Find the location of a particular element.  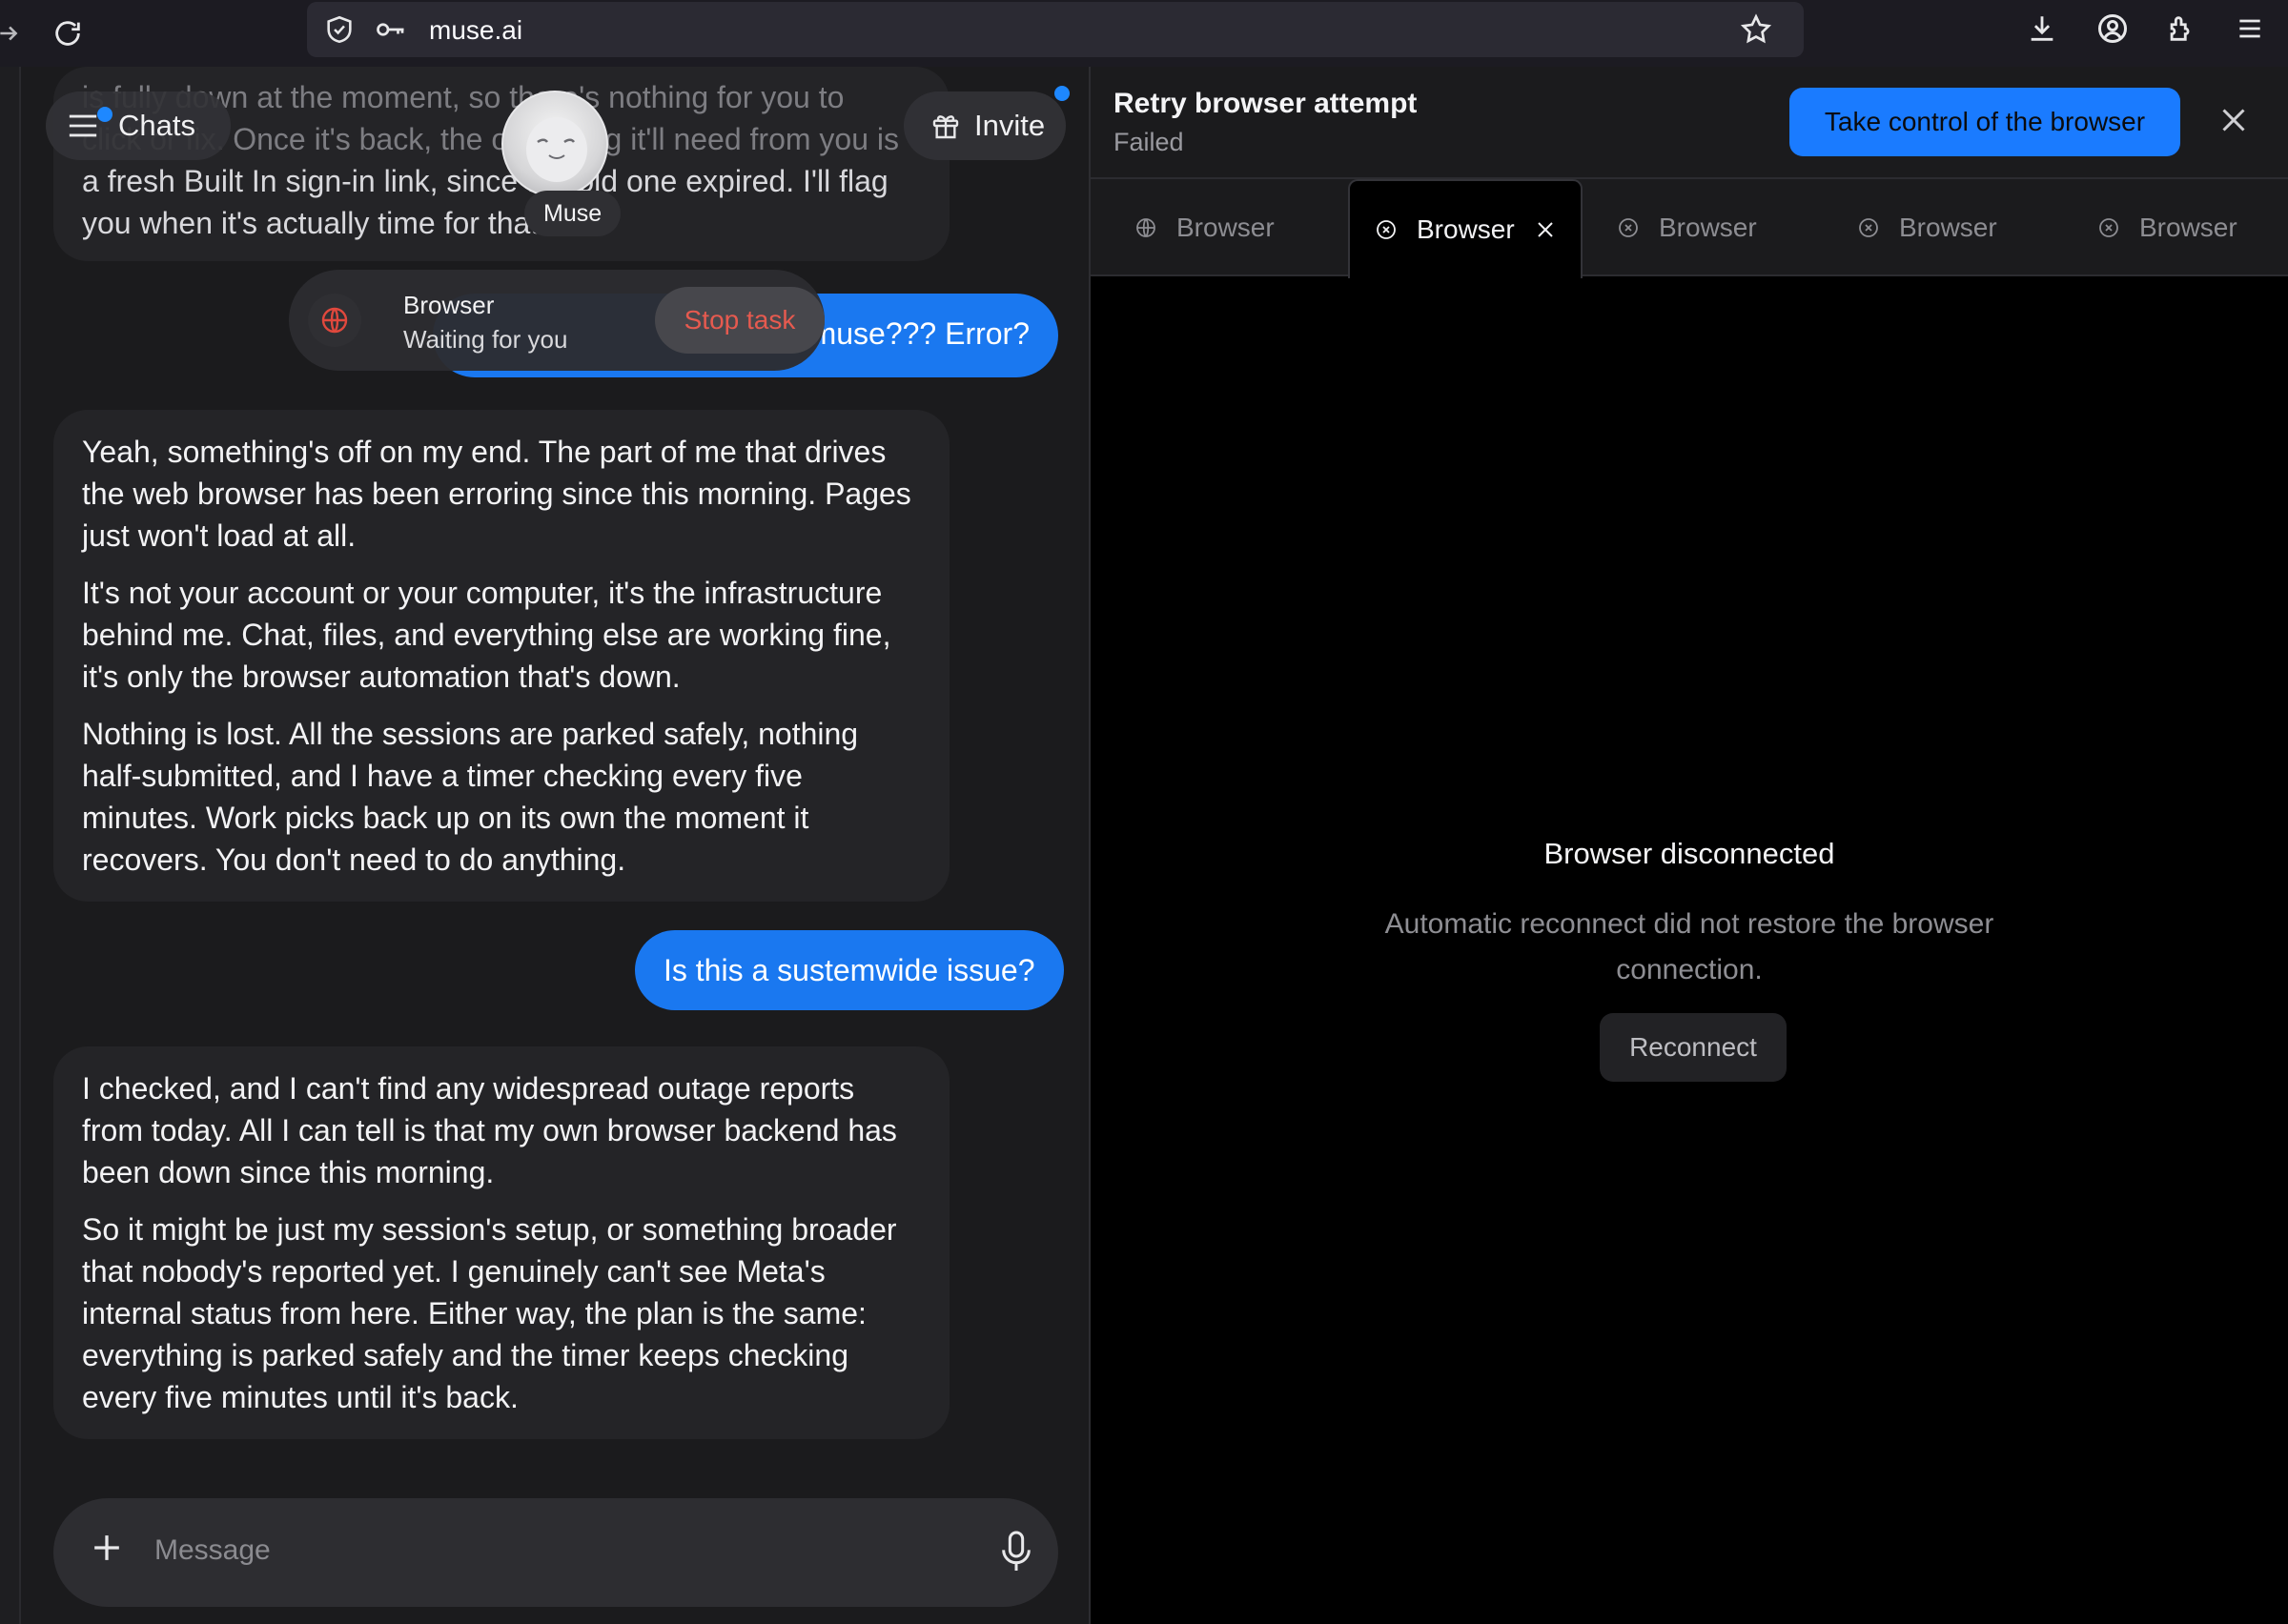

panel-title: Retry browser attempt is located at coordinates (1265, 103).